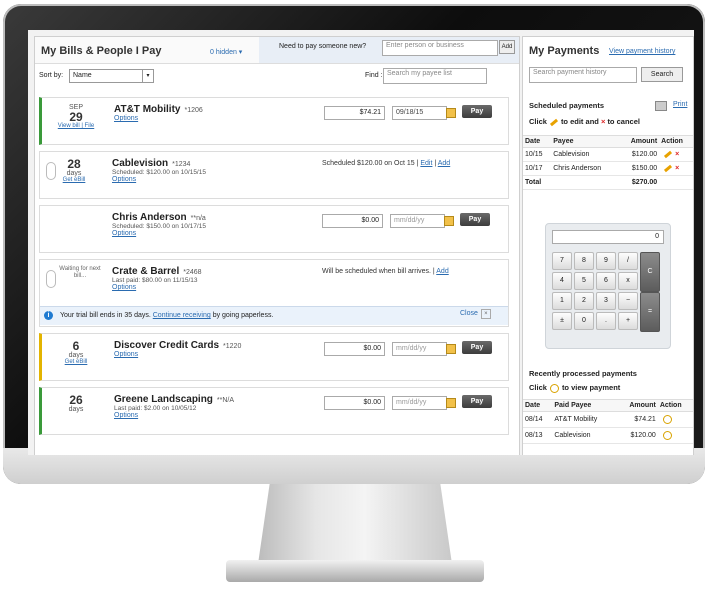  What do you see at coordinates (226, 52) in the screenshot?
I see `hidden-payees-link: 0 hidden ▾` at bounding box center [226, 52].